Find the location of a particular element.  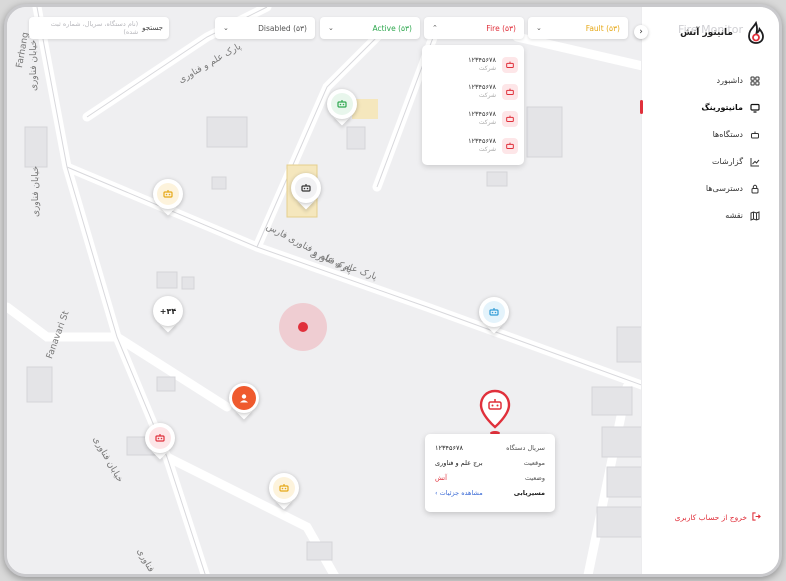

map-icon is located at coordinates (755, 216).